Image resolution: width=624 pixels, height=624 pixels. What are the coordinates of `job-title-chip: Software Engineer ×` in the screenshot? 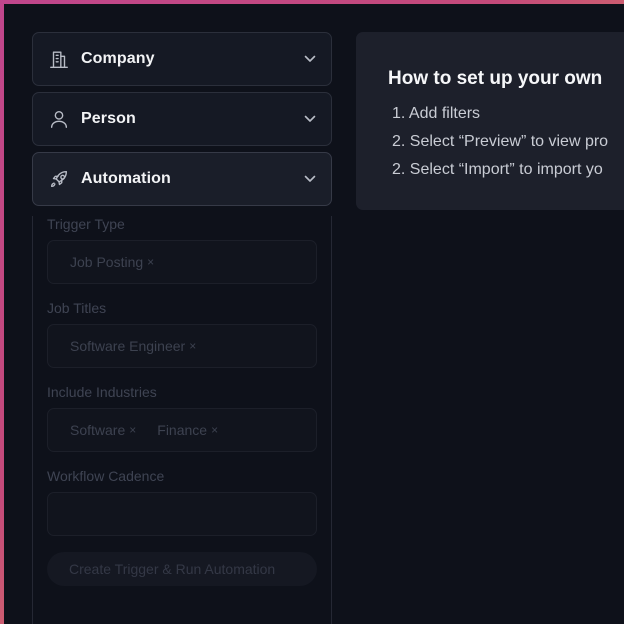 It's located at (133, 346).